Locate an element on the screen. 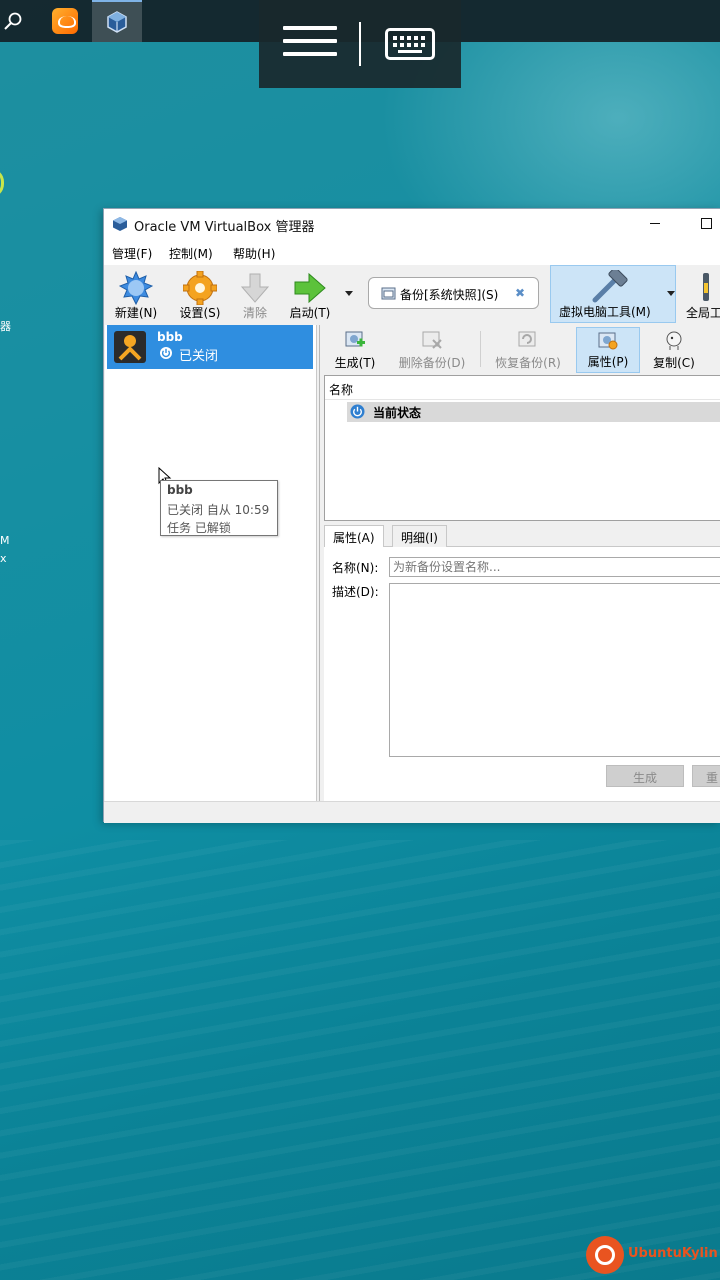 The height and width of the screenshot is (1280, 720). snapshot-properties-panel: 名称(N): 描述(D): 生成 重 is located at coordinates (522, 674).